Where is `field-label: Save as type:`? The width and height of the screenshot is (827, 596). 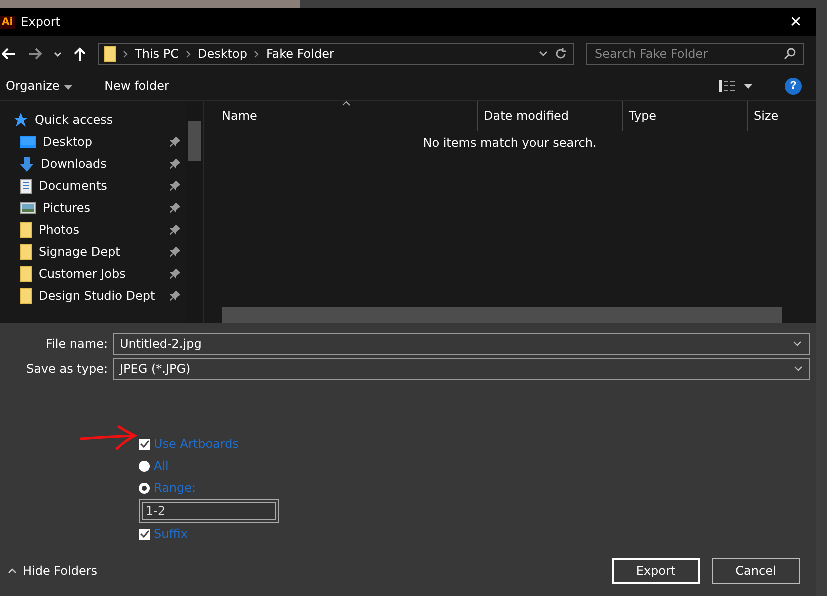 field-label: Save as type: is located at coordinates (67, 369).